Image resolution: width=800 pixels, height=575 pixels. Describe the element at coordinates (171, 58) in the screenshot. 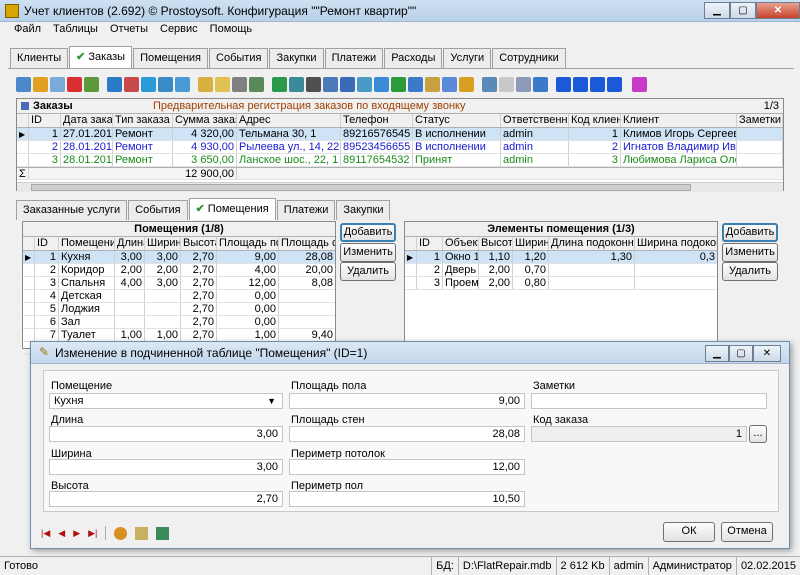

I see `tab-rooms: Помещения` at that location.